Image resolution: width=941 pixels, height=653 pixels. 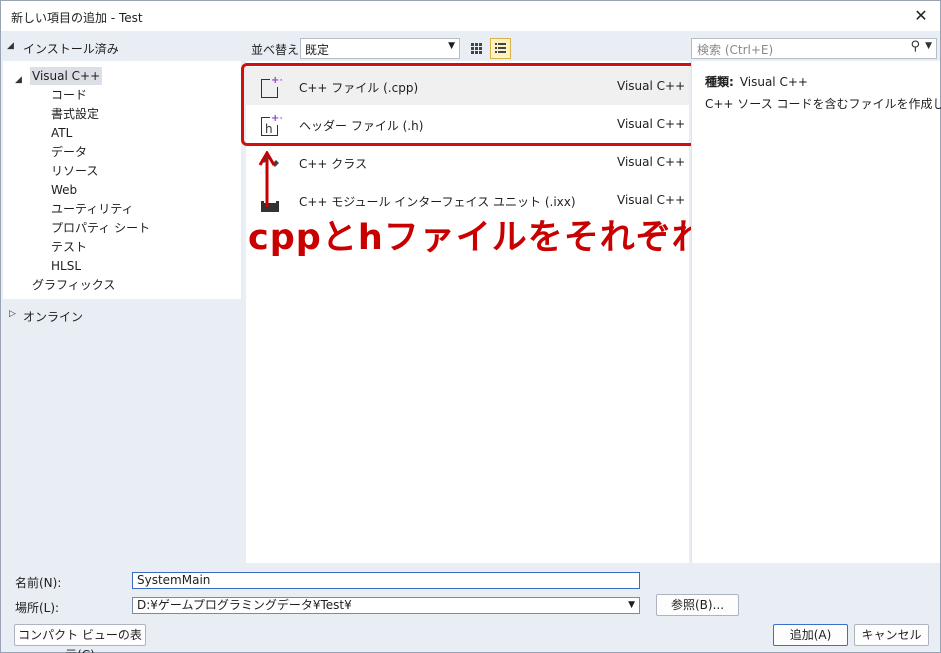 I want to click on svg-text: h, so click(x=269, y=129).